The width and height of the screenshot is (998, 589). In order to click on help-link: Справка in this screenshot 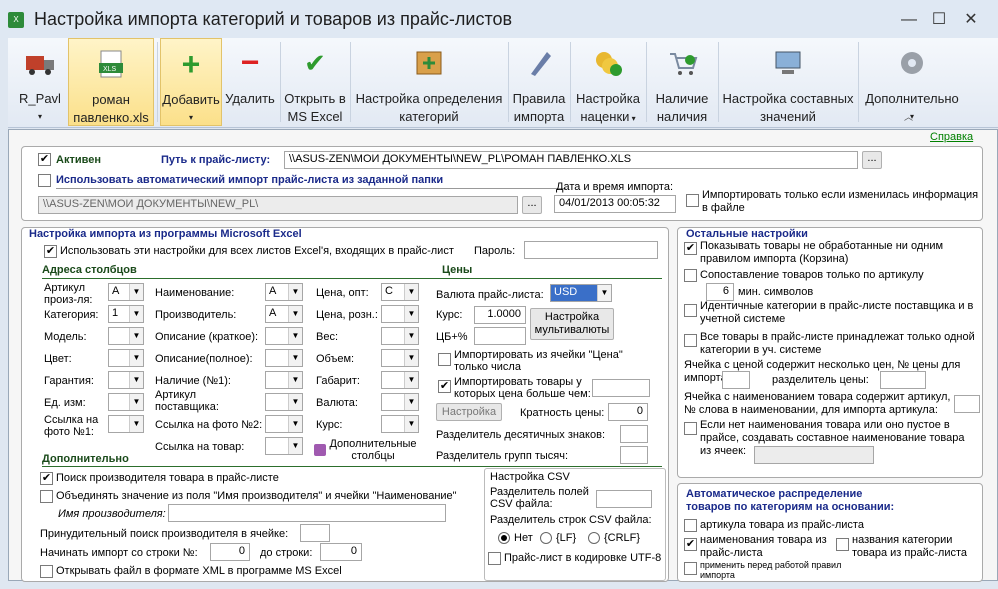, I will do `click(951, 137)`.